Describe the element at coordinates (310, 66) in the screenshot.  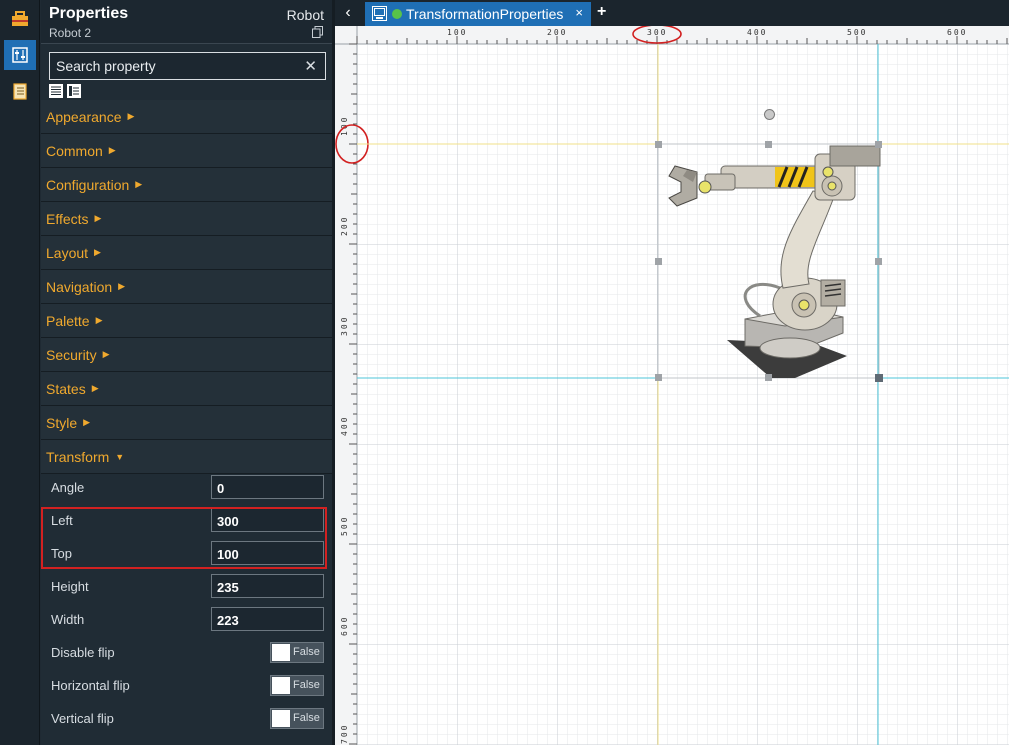
I see `clear-search-icon: ✕` at that location.